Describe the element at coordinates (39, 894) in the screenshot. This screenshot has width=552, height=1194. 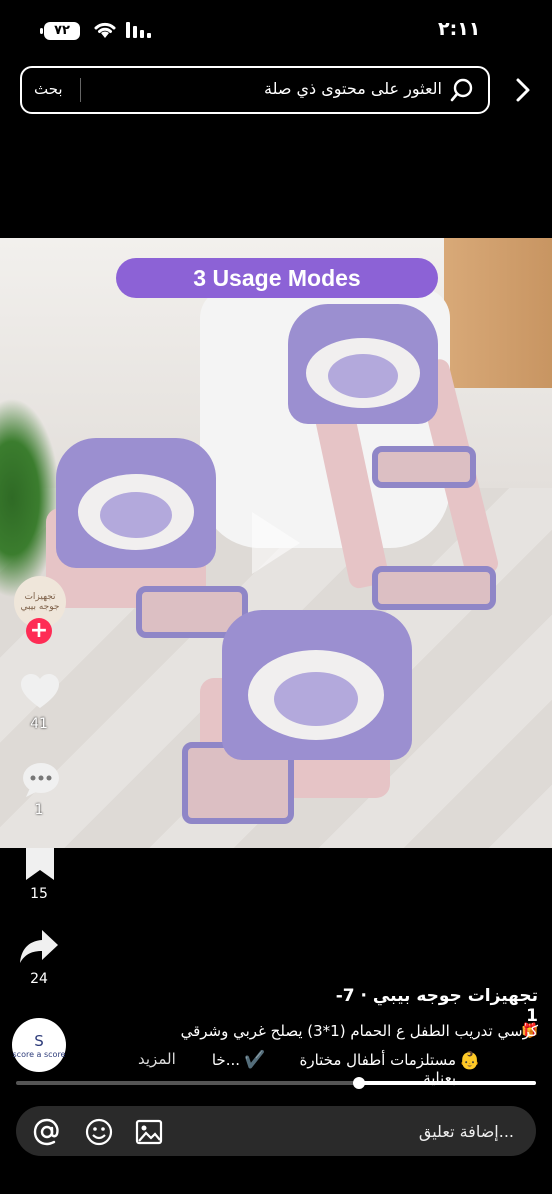
I see `save-count: 15` at that location.